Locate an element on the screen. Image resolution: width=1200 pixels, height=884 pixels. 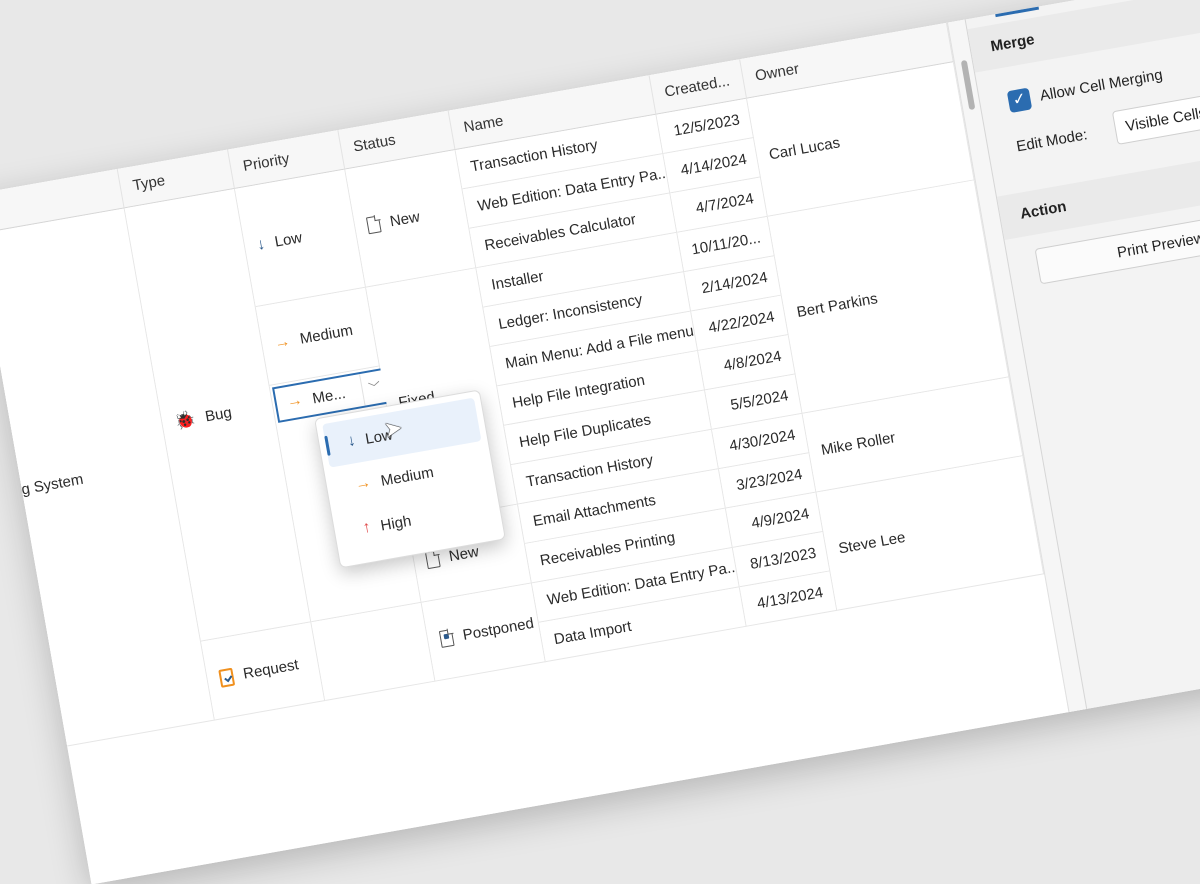
merge-group-title: Merge is located at coordinates (1083, 36).